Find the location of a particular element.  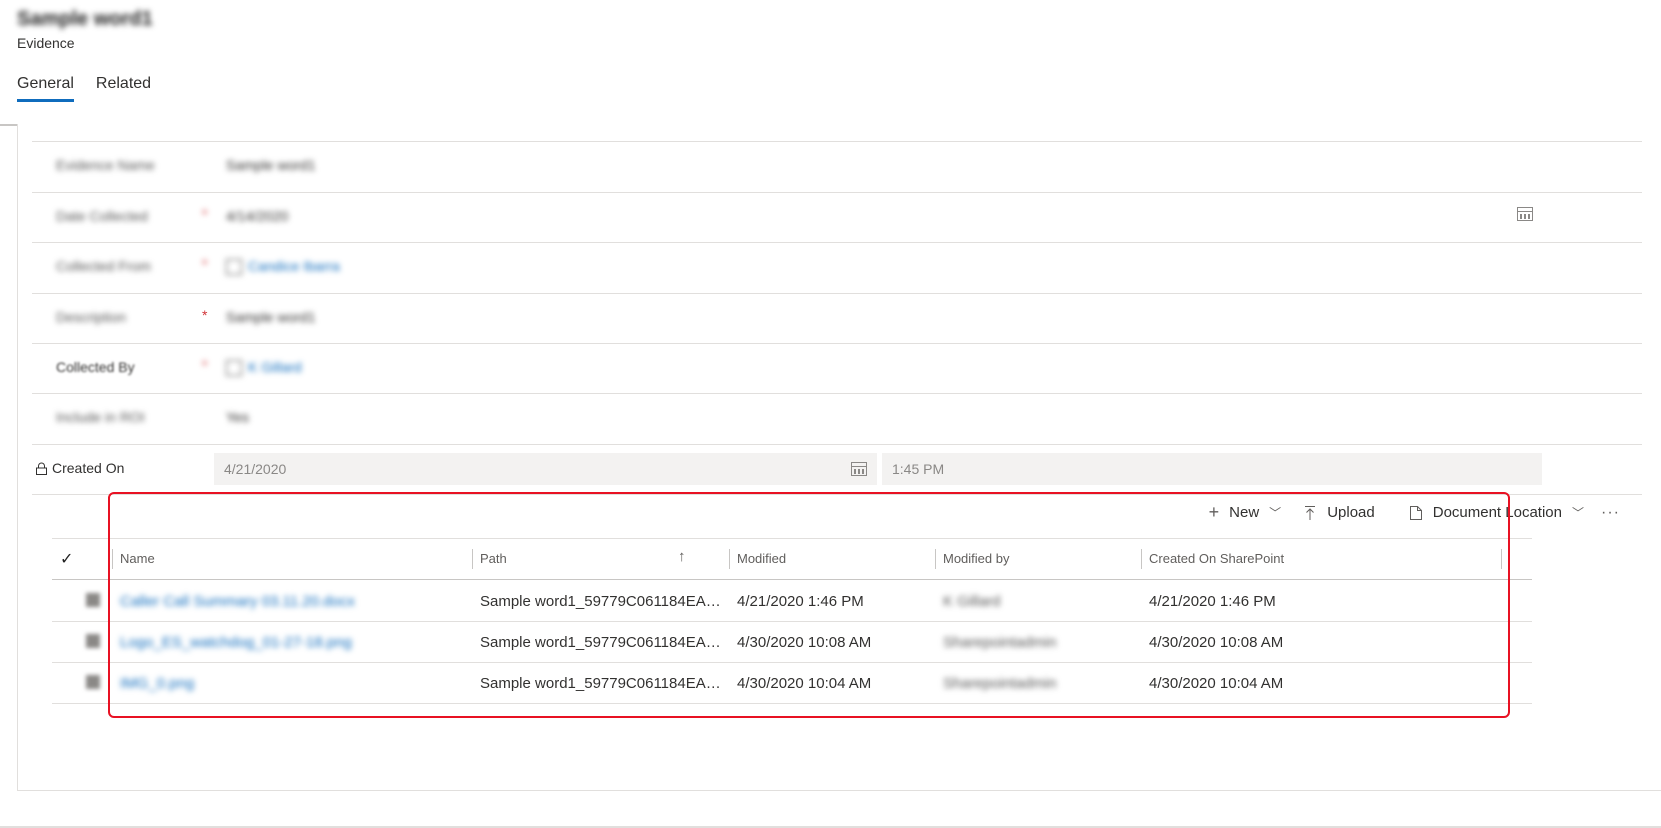

contact-icon is located at coordinates (234, 267).